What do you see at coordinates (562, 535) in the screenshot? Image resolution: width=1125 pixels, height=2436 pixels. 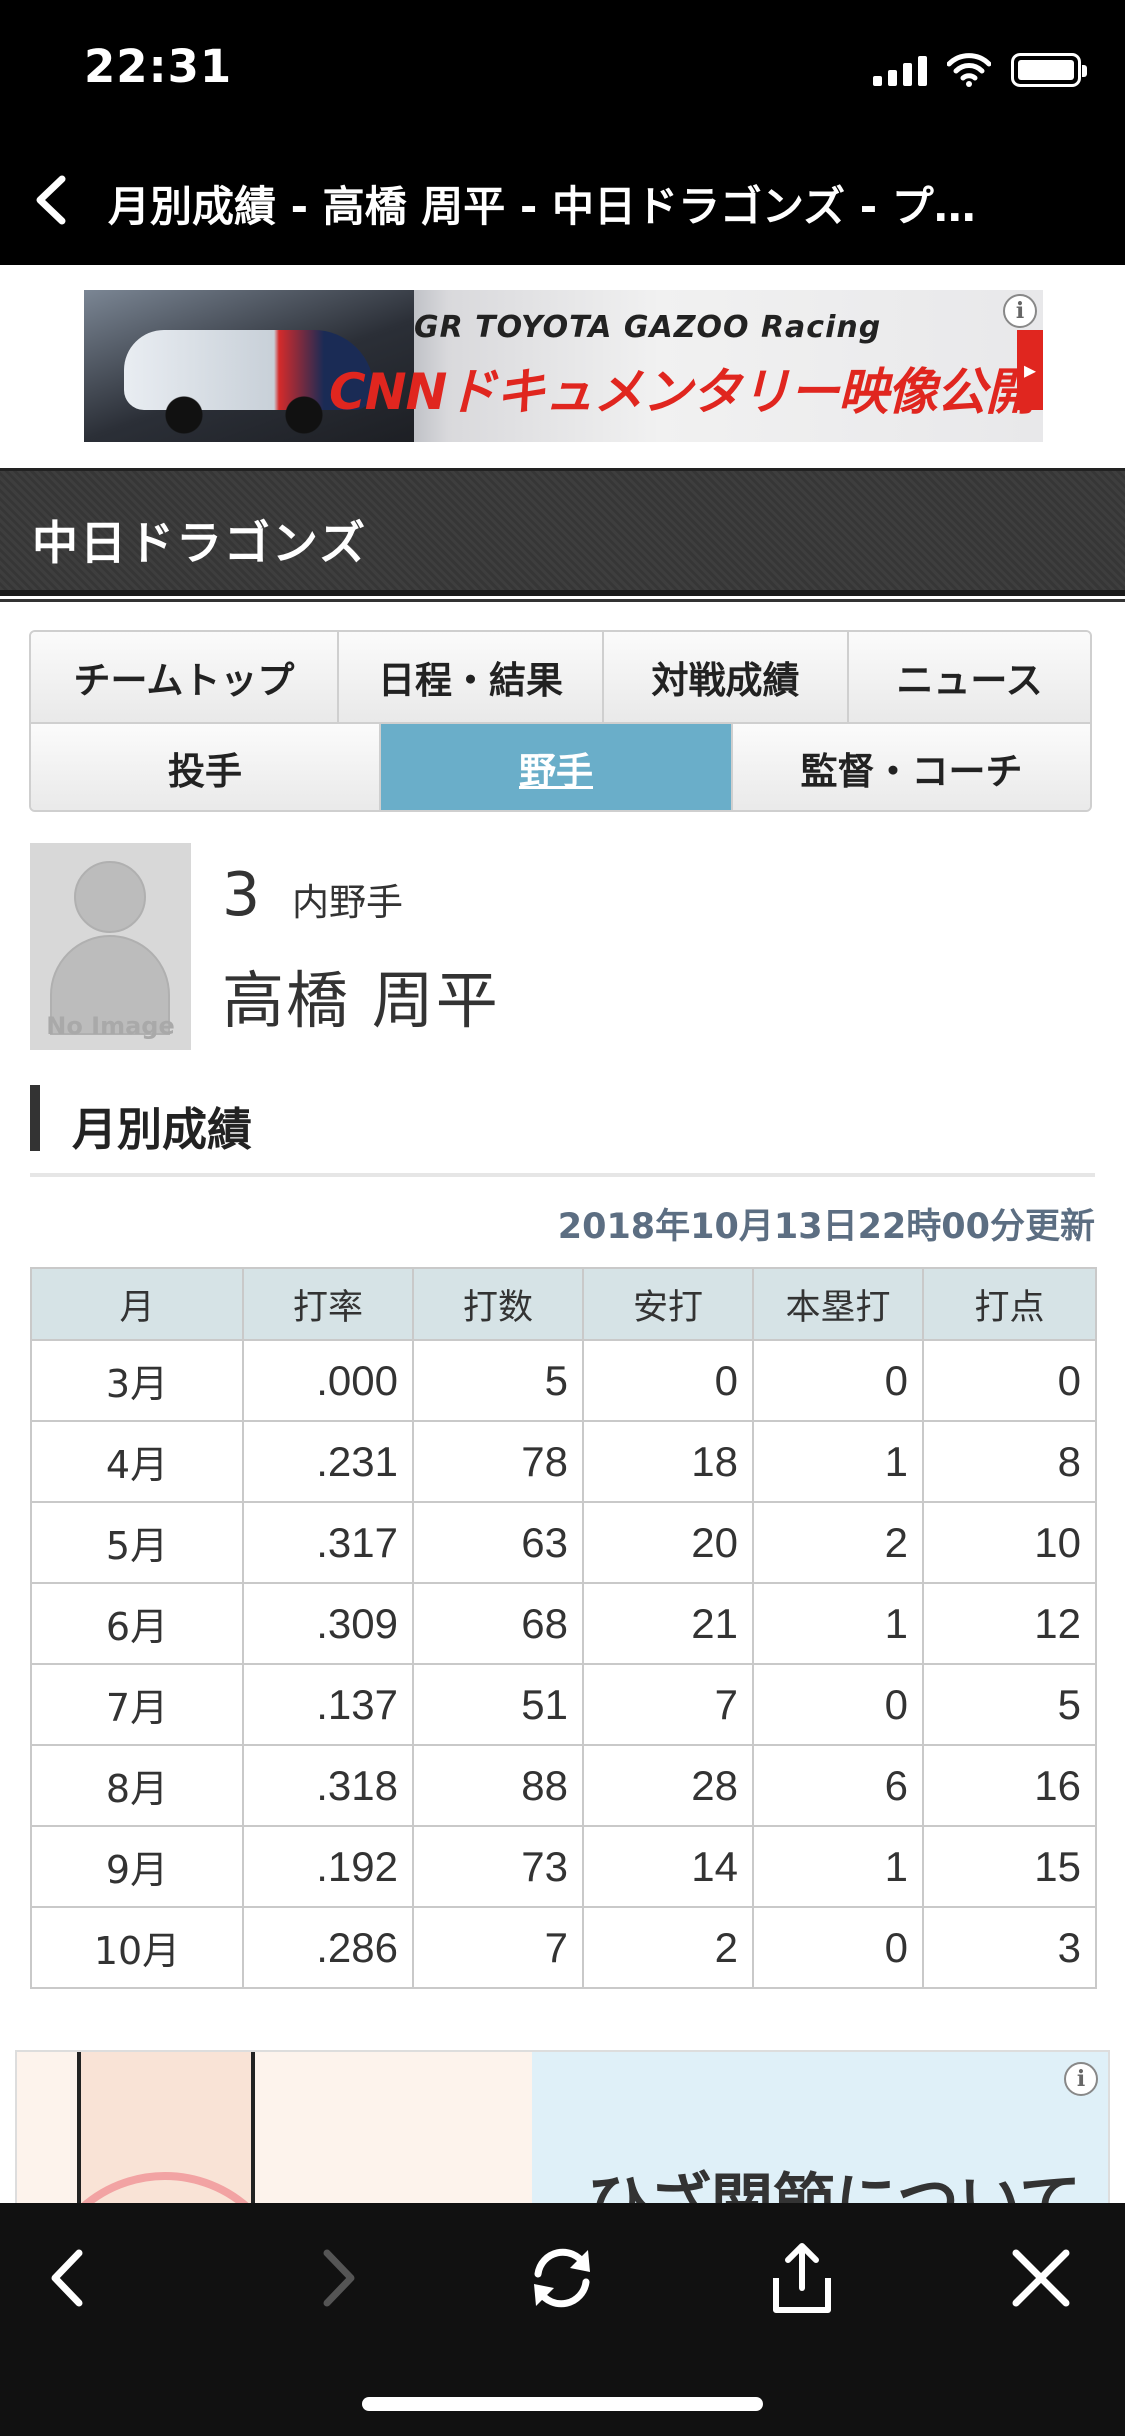 I see `team-header: 中日ドラゴンズ` at bounding box center [562, 535].